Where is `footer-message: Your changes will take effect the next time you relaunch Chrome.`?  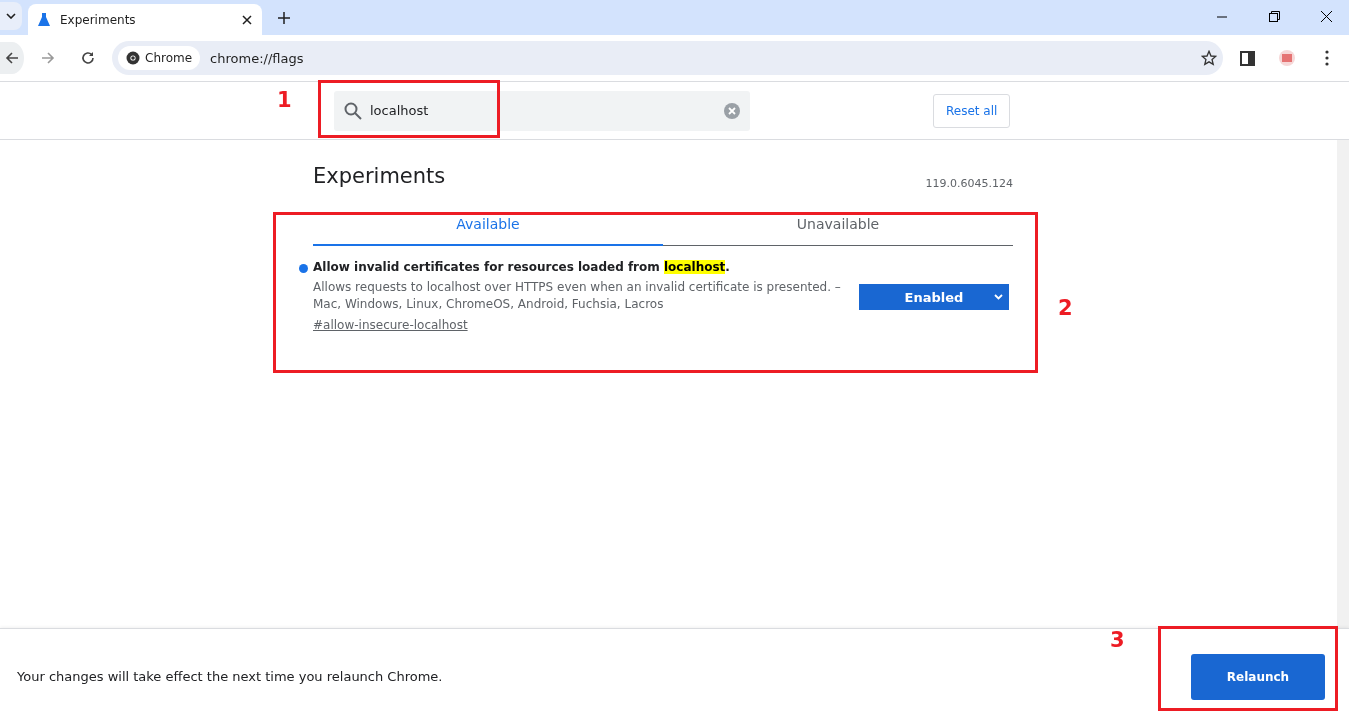
footer-message: Your changes will take effect the next time you relaunch Chrome. is located at coordinates (230, 676).